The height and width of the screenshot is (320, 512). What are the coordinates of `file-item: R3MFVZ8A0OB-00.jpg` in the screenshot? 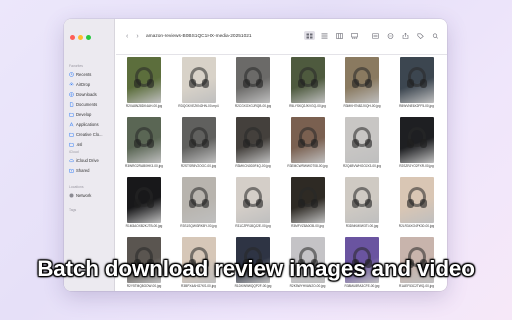 It's located at (308, 206).